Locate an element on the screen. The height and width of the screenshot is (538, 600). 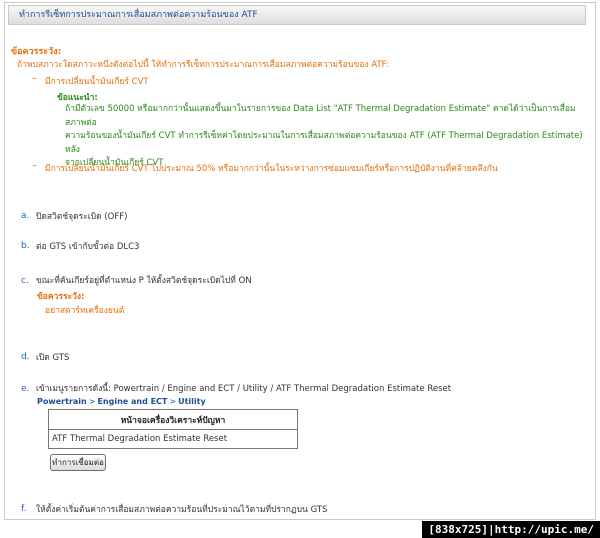
step-b-letter: b. is located at coordinates (25, 246).